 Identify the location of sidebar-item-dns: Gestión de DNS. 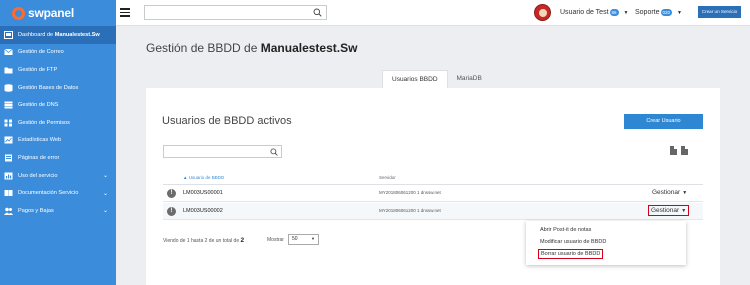
(58, 105).